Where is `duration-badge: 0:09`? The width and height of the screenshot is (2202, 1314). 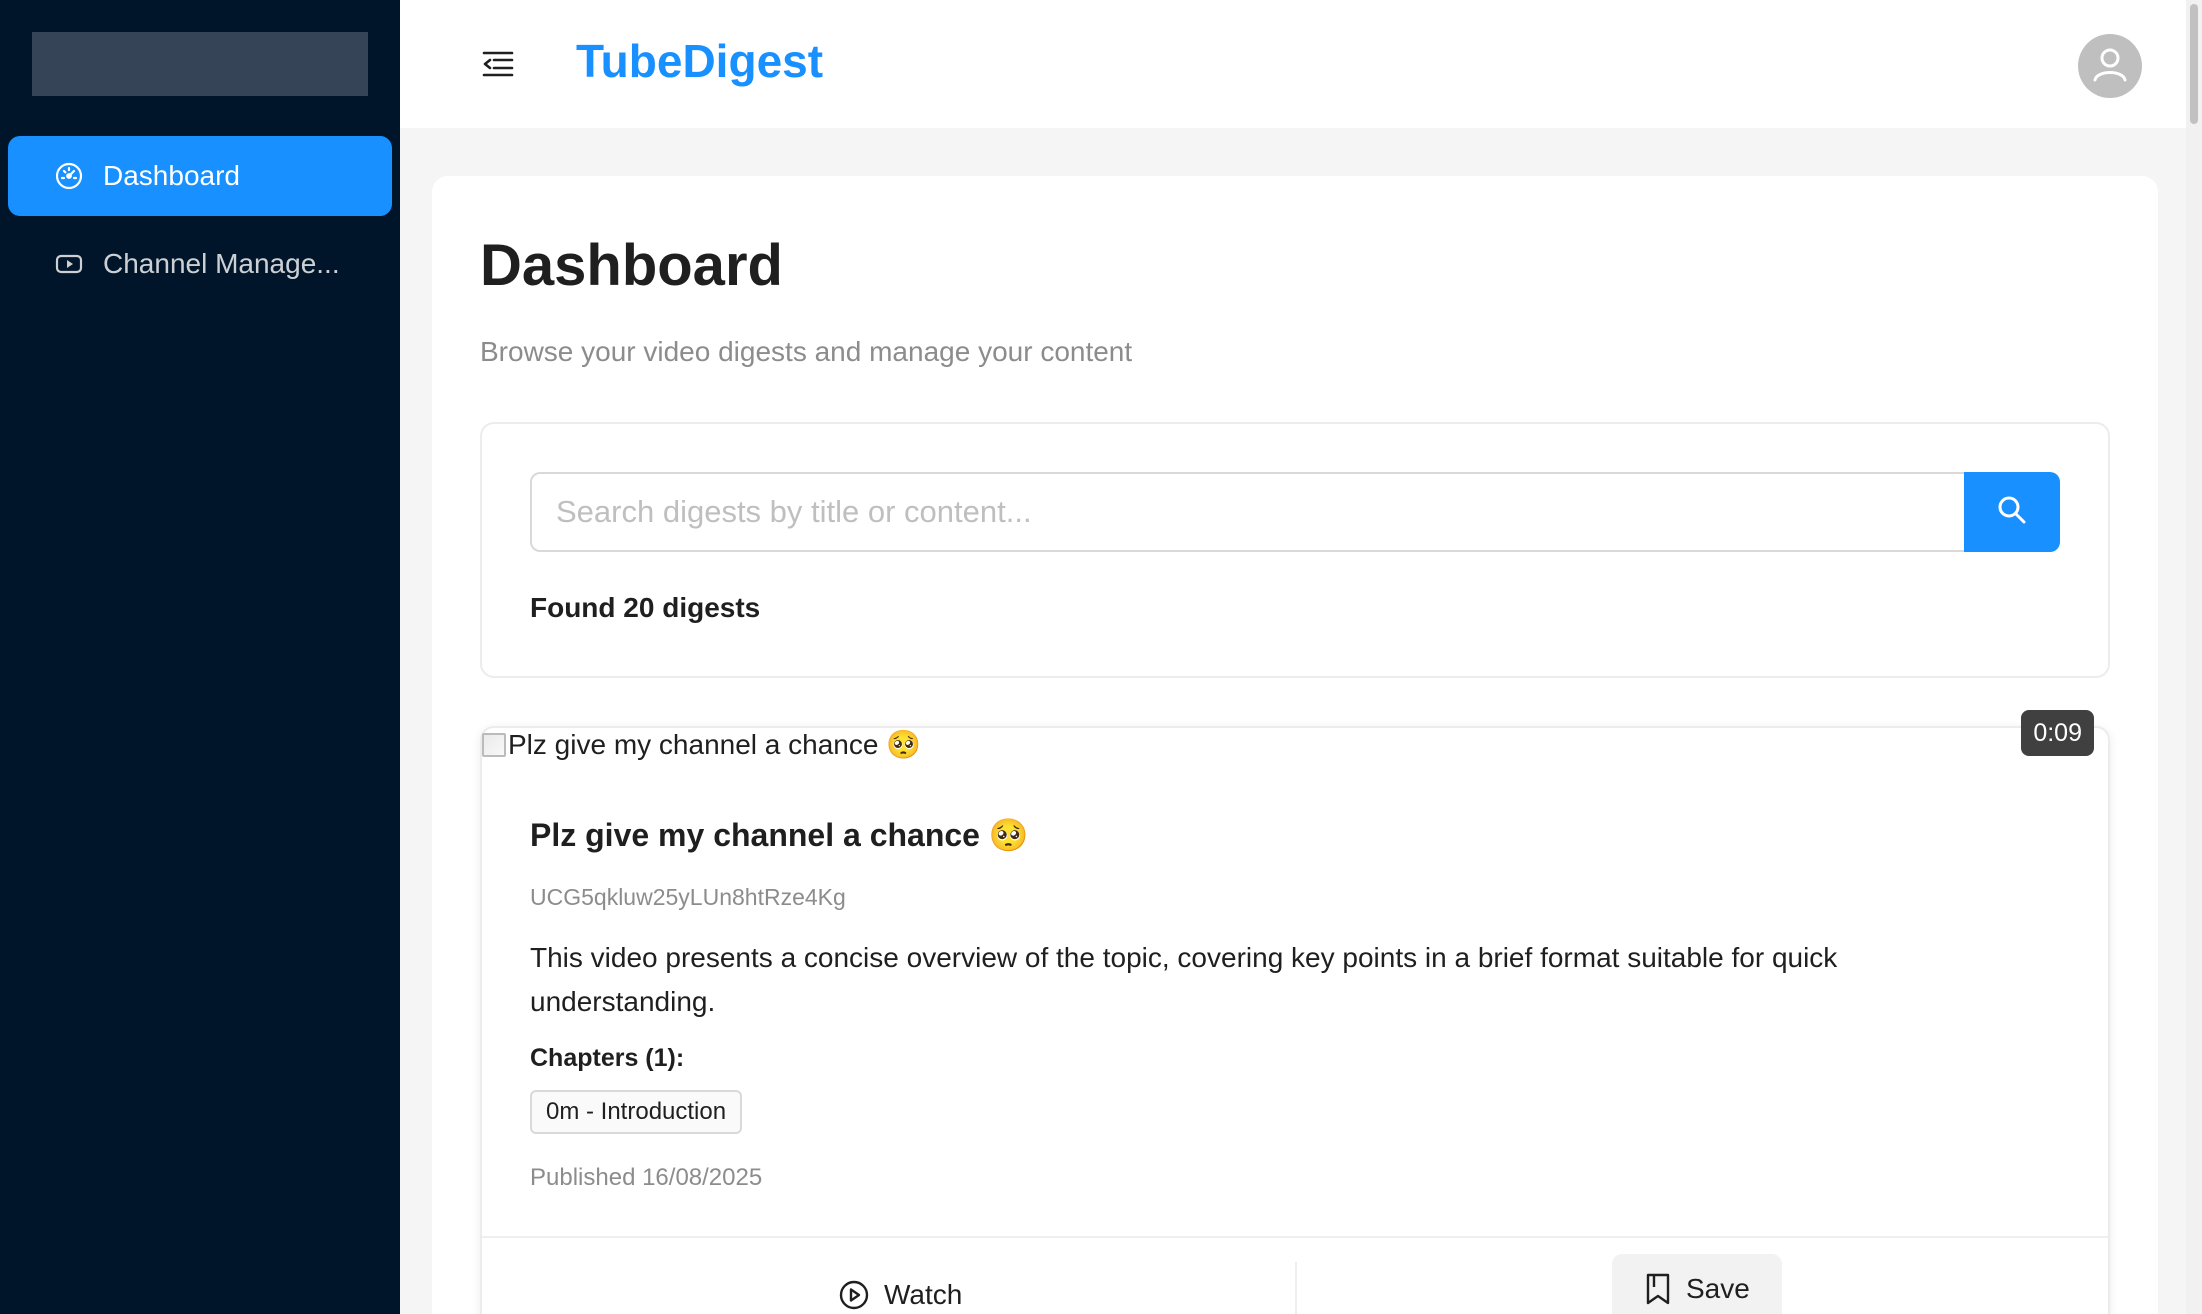
duration-badge: 0:09 is located at coordinates (2057, 733).